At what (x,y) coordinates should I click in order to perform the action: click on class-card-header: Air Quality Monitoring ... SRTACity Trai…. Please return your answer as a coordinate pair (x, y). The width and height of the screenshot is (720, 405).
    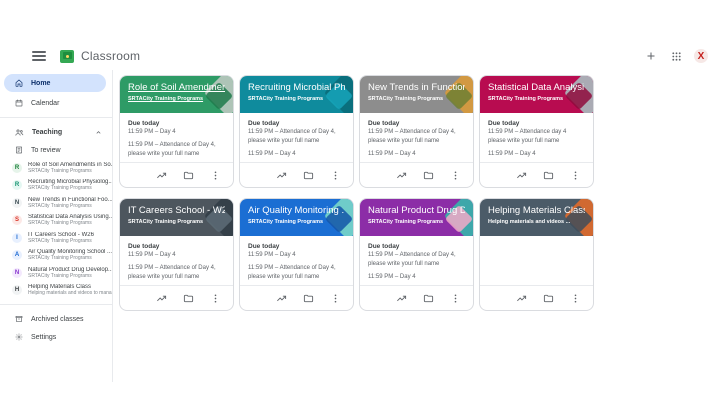
    Looking at the image, I should click on (296, 217).